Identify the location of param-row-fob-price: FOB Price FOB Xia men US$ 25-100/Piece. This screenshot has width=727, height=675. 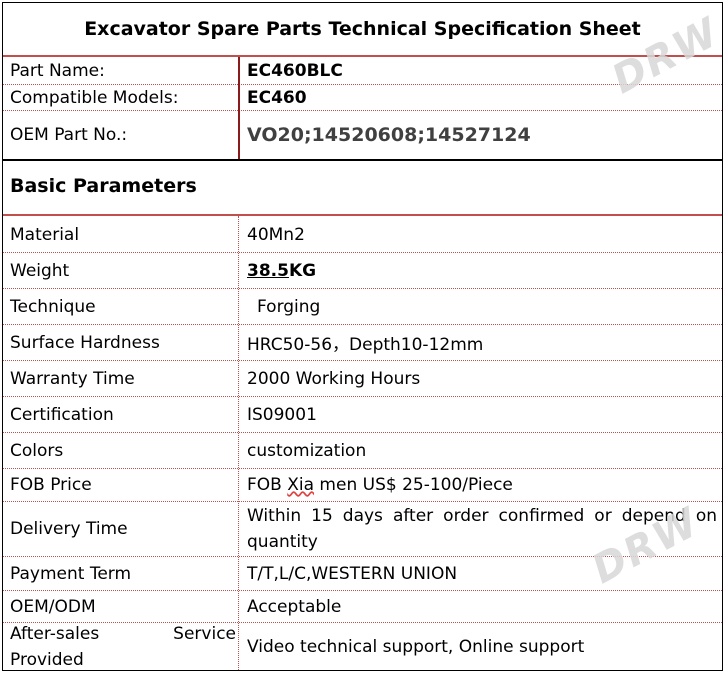
(362, 485).